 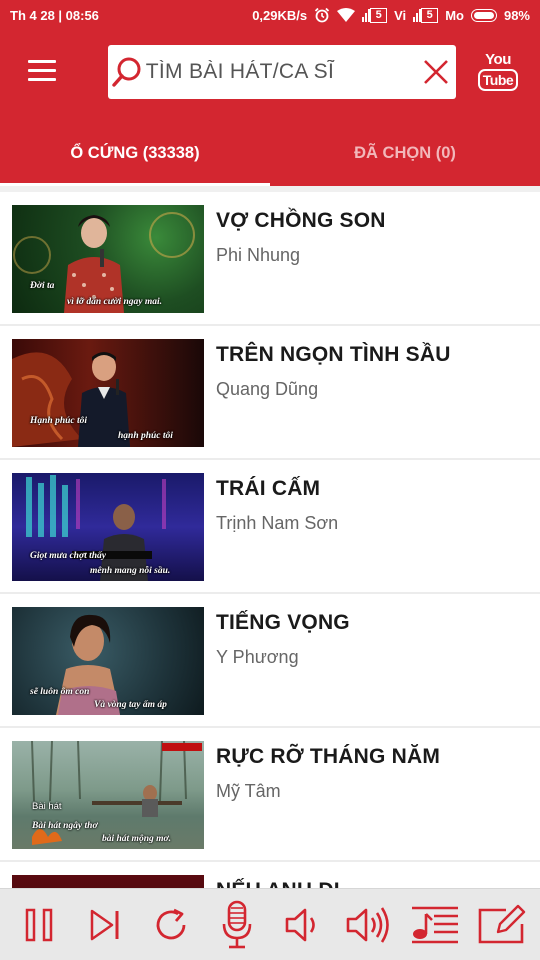 What do you see at coordinates (270, 875) in the screenshot?
I see `song-item: NẾU ANH ĐI` at bounding box center [270, 875].